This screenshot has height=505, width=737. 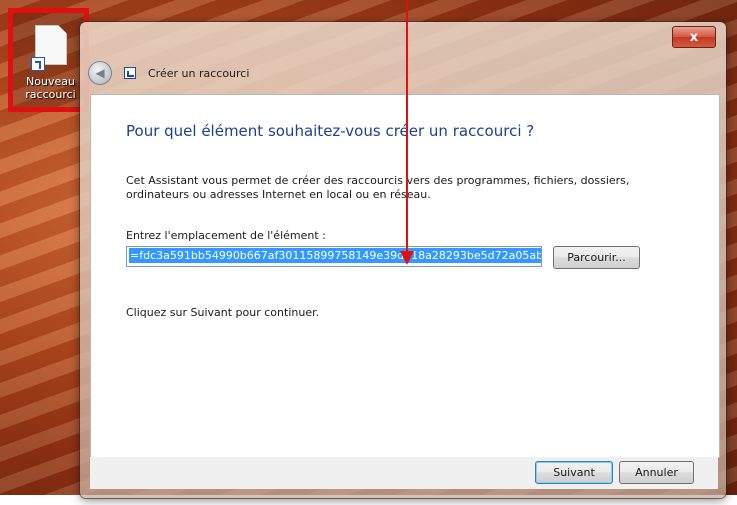 What do you see at coordinates (130, 73) in the screenshot?
I see `shortcut-icon` at bounding box center [130, 73].